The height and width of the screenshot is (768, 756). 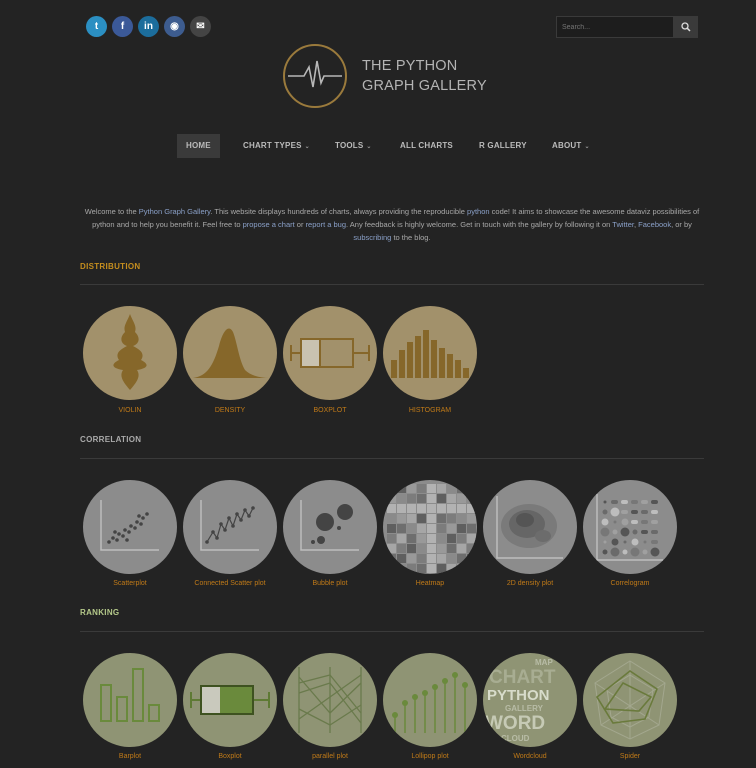 What do you see at coordinates (544, 662) in the screenshot?
I see `wordcloud-word: MAP` at bounding box center [544, 662].